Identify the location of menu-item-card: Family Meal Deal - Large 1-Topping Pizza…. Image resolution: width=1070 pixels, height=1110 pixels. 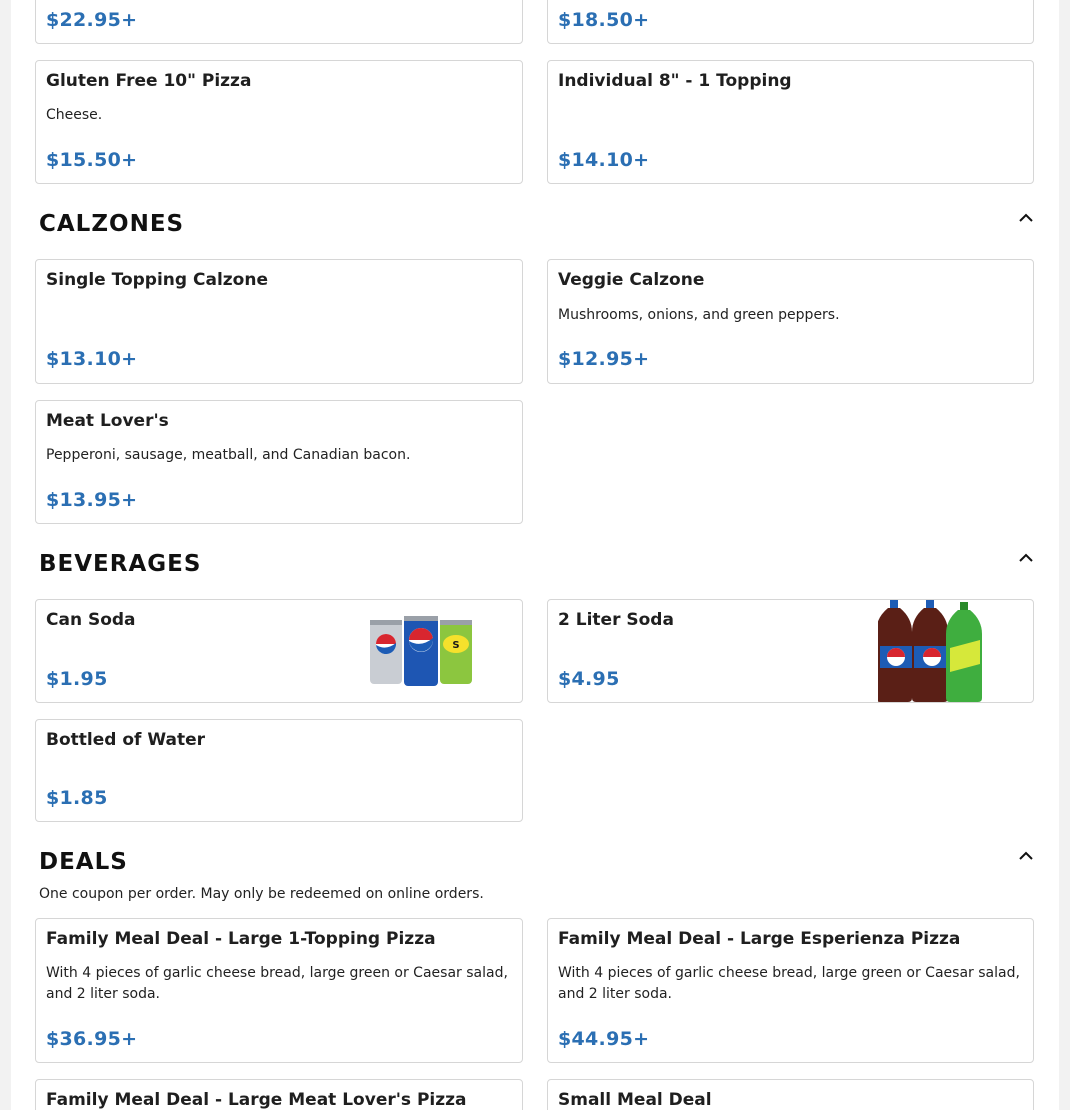
(279, 990).